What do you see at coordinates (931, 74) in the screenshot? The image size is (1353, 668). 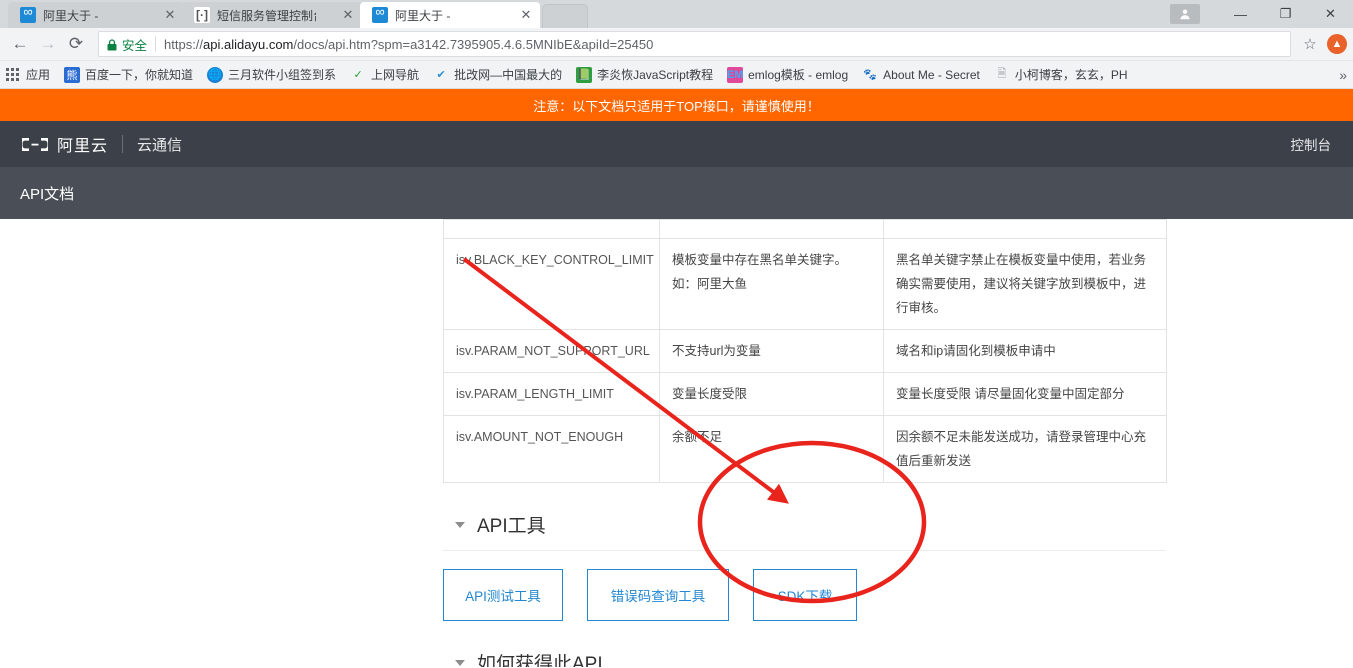 I see `bookmark-label: About Me - Secret` at bounding box center [931, 74].